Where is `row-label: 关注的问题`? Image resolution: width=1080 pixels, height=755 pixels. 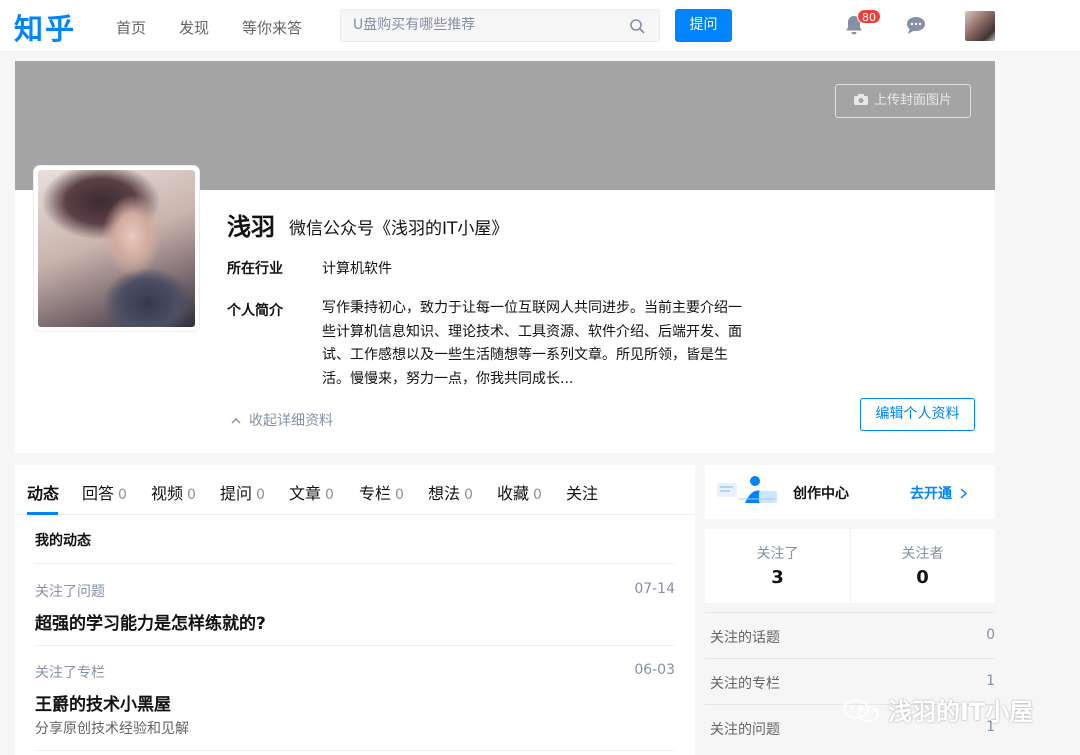
row-label: 关注的问题 is located at coordinates (745, 730).